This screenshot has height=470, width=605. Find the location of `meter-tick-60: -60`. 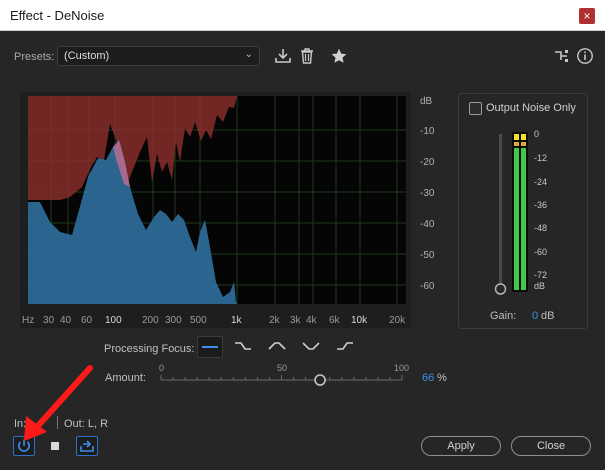

meter-tick-60: -60 is located at coordinates (540, 252).